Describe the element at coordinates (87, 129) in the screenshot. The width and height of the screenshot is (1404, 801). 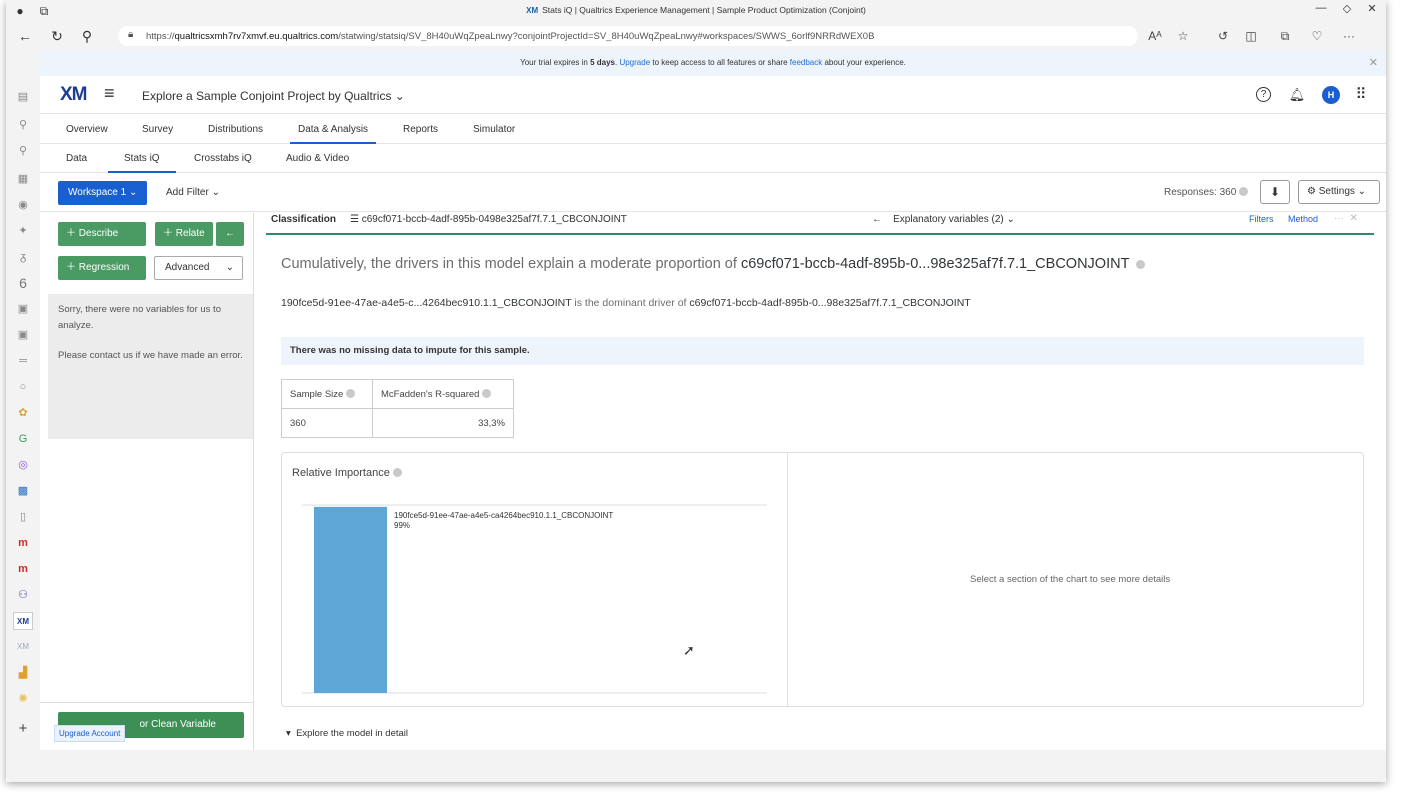
I see `tab-overview: Overview` at that location.